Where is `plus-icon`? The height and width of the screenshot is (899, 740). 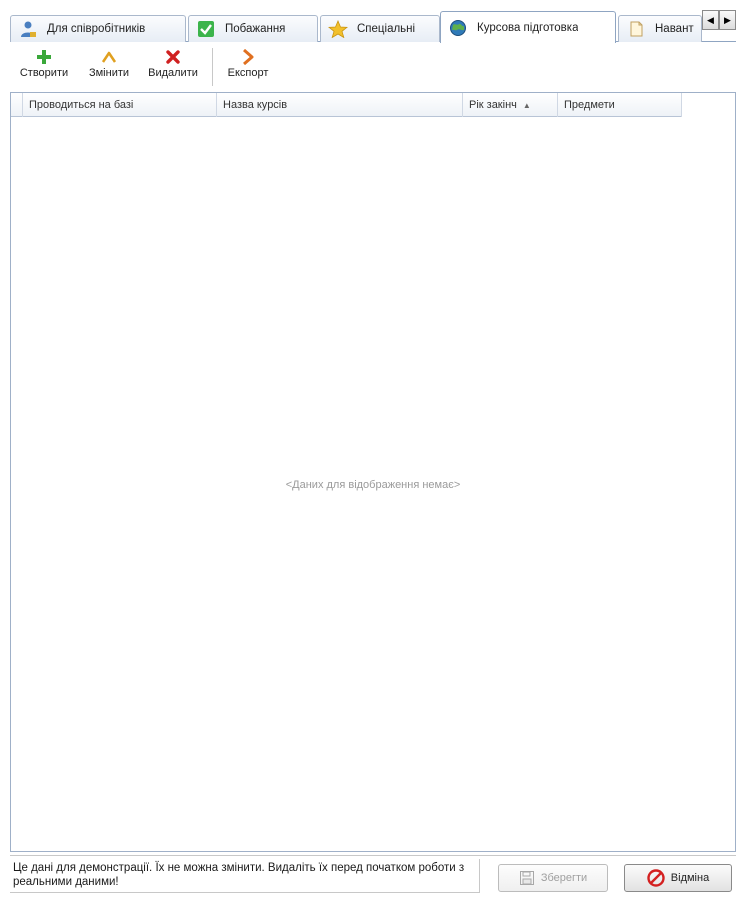
plus-icon is located at coordinates (44, 57).